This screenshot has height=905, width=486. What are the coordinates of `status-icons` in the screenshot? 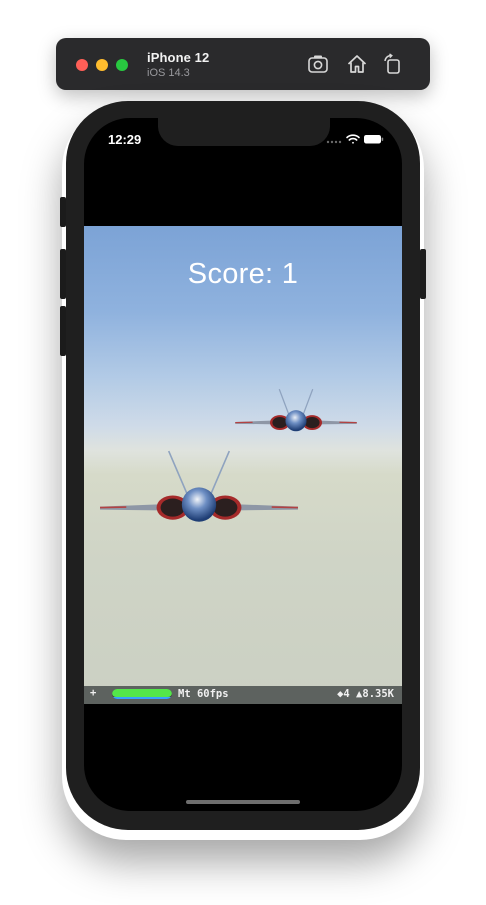 It's located at (355, 139).